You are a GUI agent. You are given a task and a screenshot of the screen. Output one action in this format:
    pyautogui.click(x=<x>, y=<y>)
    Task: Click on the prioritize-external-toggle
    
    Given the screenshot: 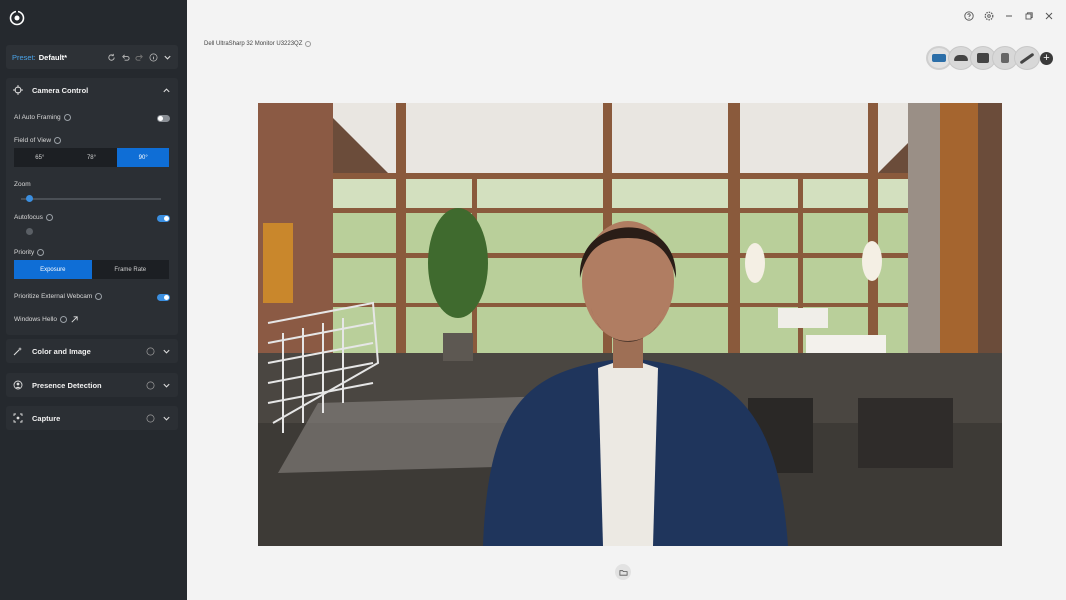 What is the action you would take?
    pyautogui.click(x=163, y=297)
    